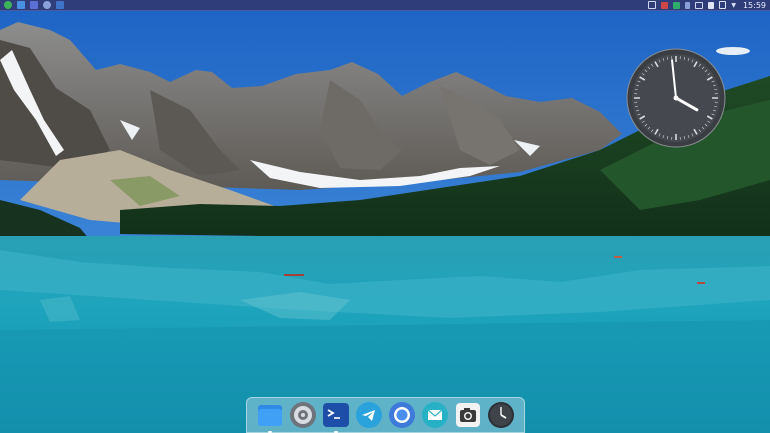 Image resolution: width=770 pixels, height=433 pixels. I want to click on dock-item-screenshot, so click(468, 415).